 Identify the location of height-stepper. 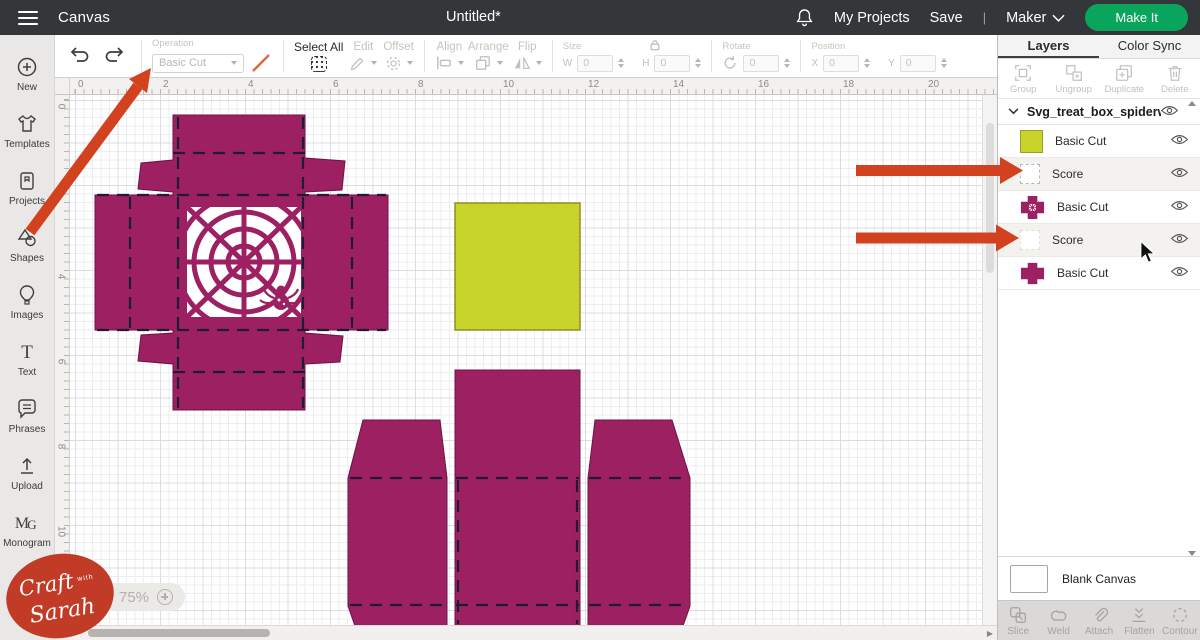
(698, 63).